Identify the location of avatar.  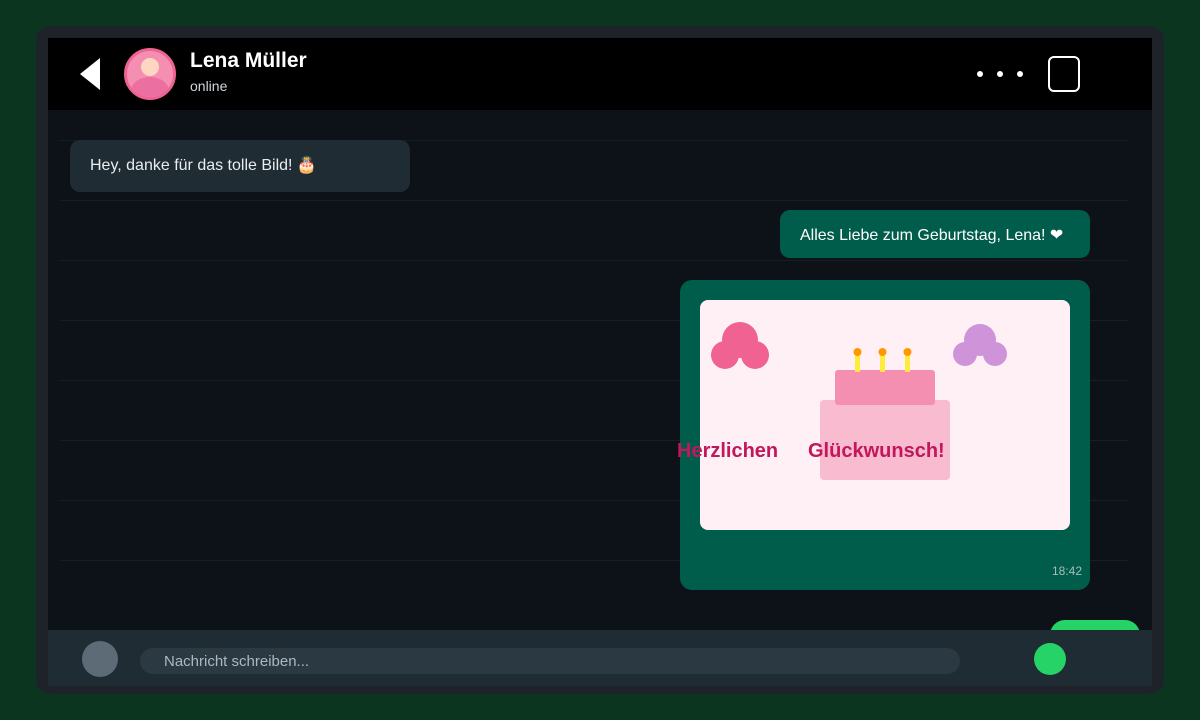
(150, 74).